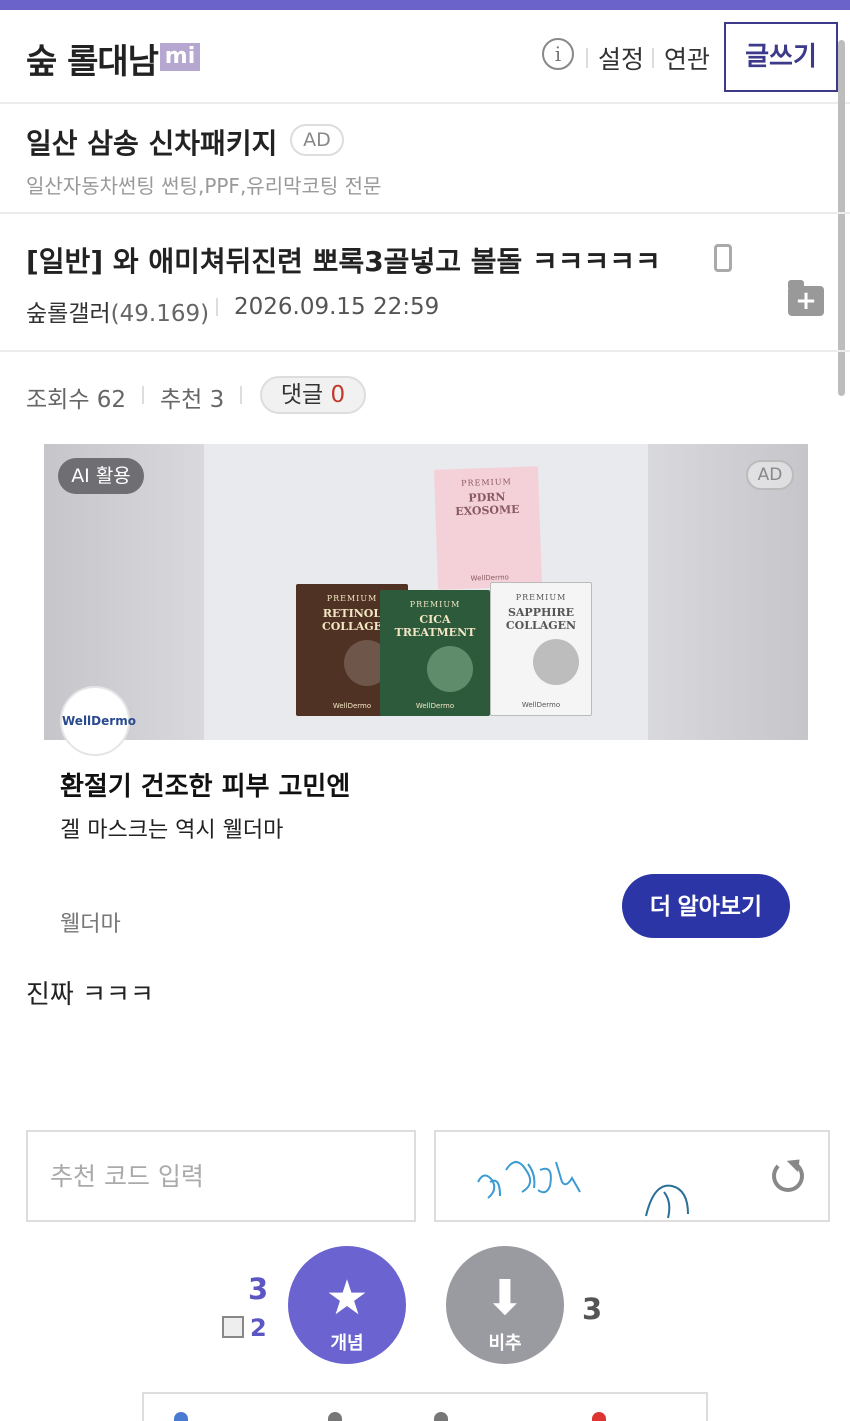  I want to click on recommend-count: 추천 3, so click(192, 400).